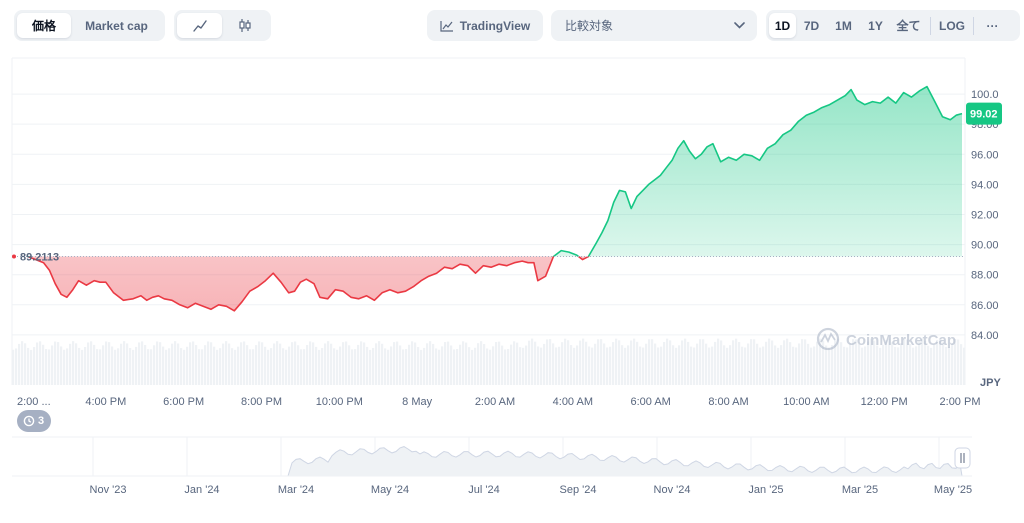 The image size is (1024, 523). I want to click on navigator-tick-label: Nov '24, so click(672, 490).